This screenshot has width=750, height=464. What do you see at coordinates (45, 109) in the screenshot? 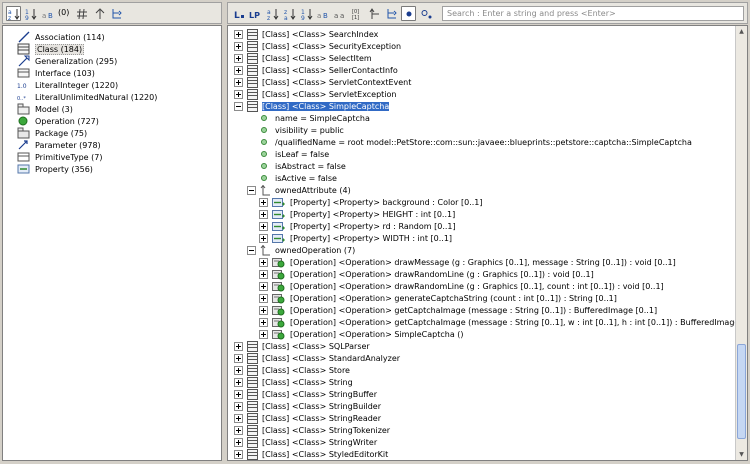
I see `metaclass-item: Model (3)` at bounding box center [45, 109].